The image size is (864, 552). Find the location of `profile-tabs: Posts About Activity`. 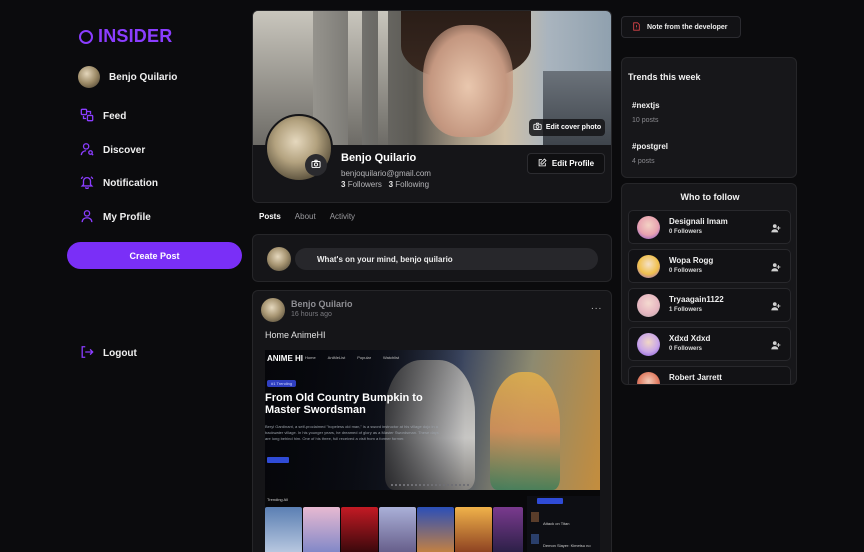

profile-tabs: Posts About Activity is located at coordinates (307, 216).